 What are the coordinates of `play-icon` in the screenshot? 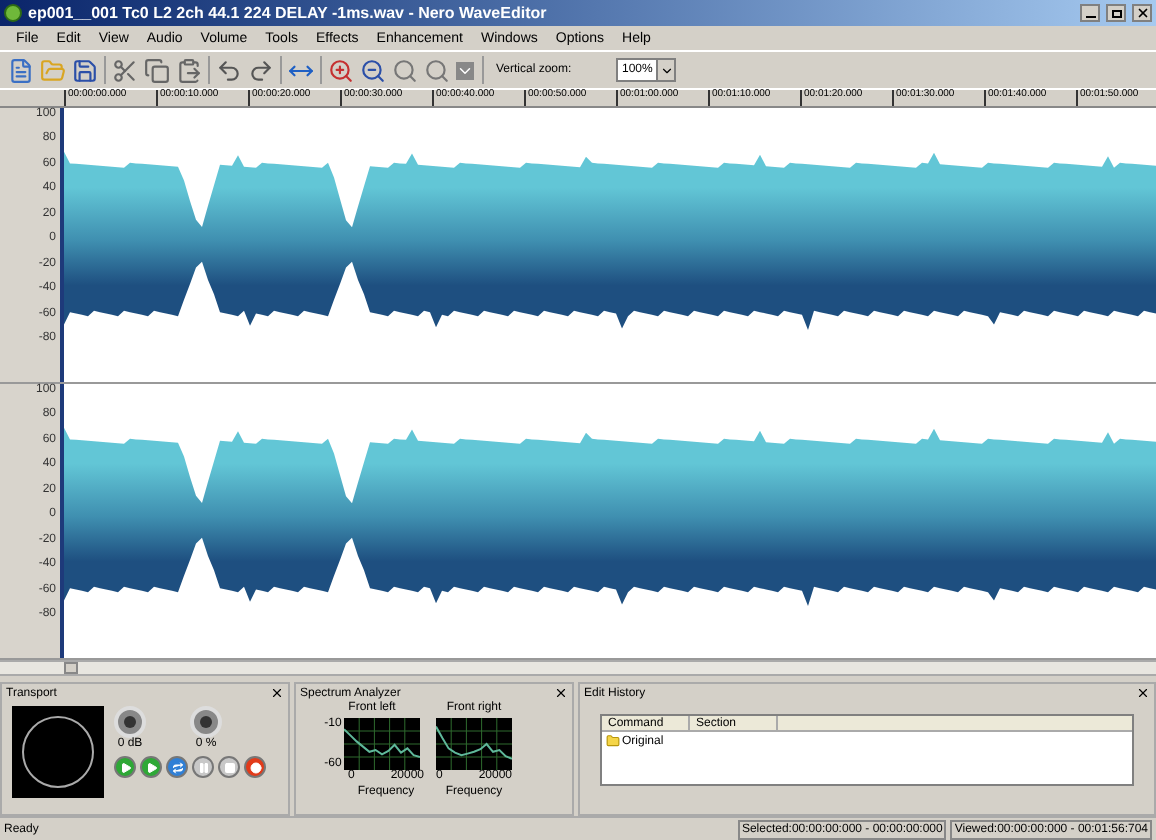 It's located at (125, 767).